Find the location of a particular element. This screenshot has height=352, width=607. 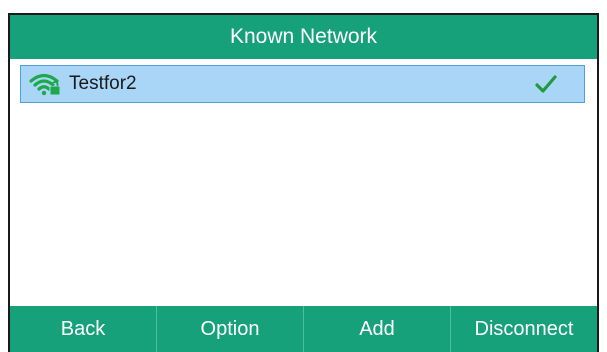

page-title: Known Network is located at coordinates (303, 36).